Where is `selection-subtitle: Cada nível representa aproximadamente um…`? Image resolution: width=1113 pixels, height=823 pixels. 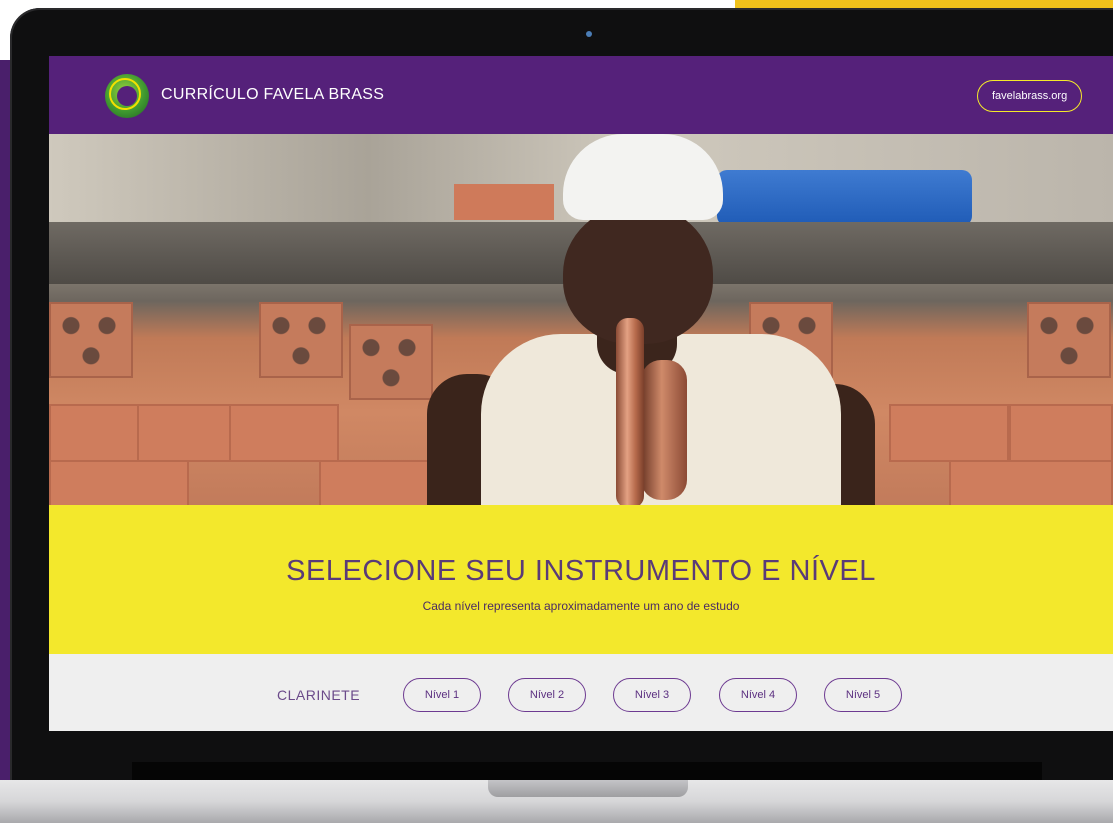 selection-subtitle: Cada nível representa aproximadamente um… is located at coordinates (581, 606).